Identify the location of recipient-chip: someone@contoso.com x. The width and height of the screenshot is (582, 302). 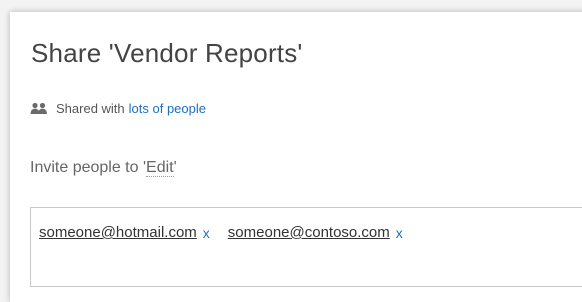
(315, 232).